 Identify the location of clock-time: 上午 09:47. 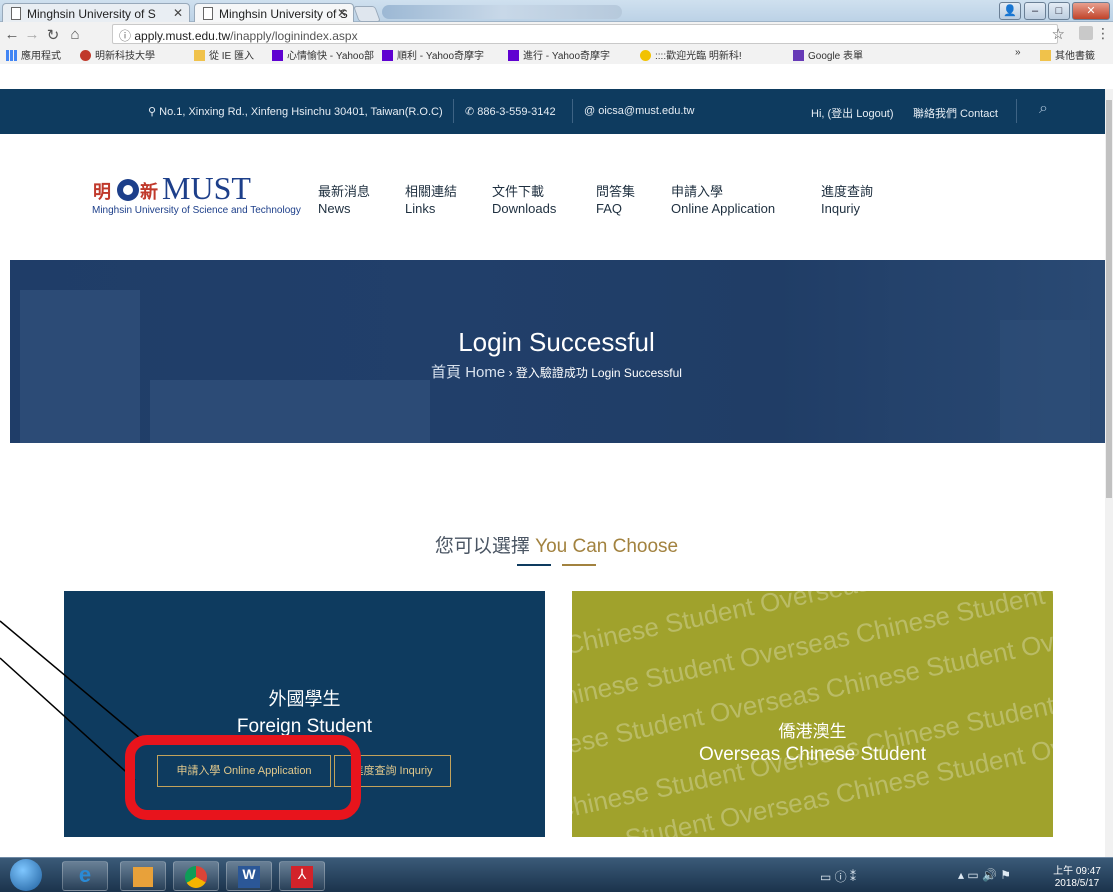
(1077, 871).